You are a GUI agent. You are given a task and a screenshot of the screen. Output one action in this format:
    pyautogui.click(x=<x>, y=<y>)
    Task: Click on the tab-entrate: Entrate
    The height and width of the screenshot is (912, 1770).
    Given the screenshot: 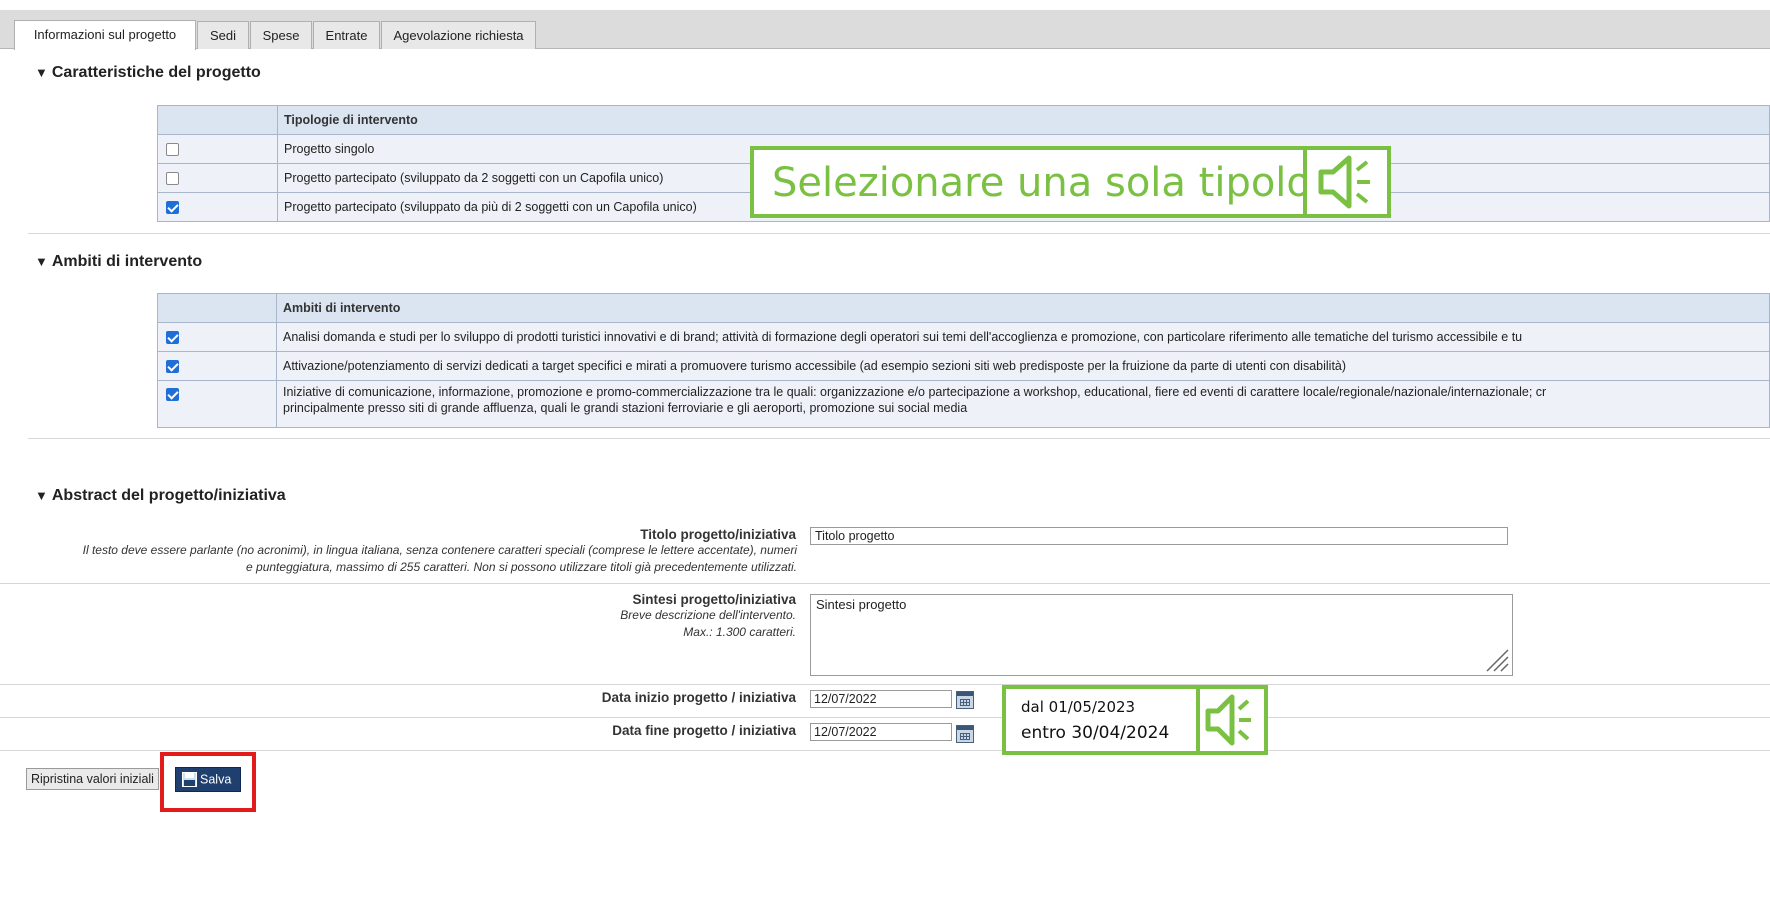 What is the action you would take?
    pyautogui.click(x=346, y=35)
    